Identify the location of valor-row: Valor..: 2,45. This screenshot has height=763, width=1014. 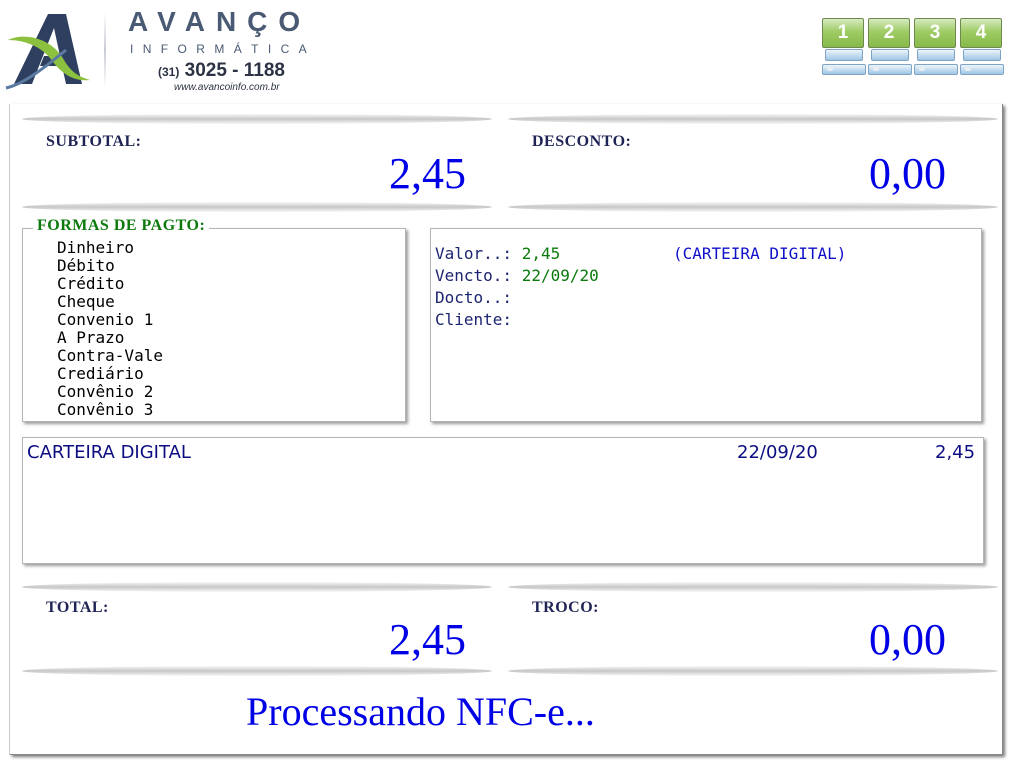
(497, 254).